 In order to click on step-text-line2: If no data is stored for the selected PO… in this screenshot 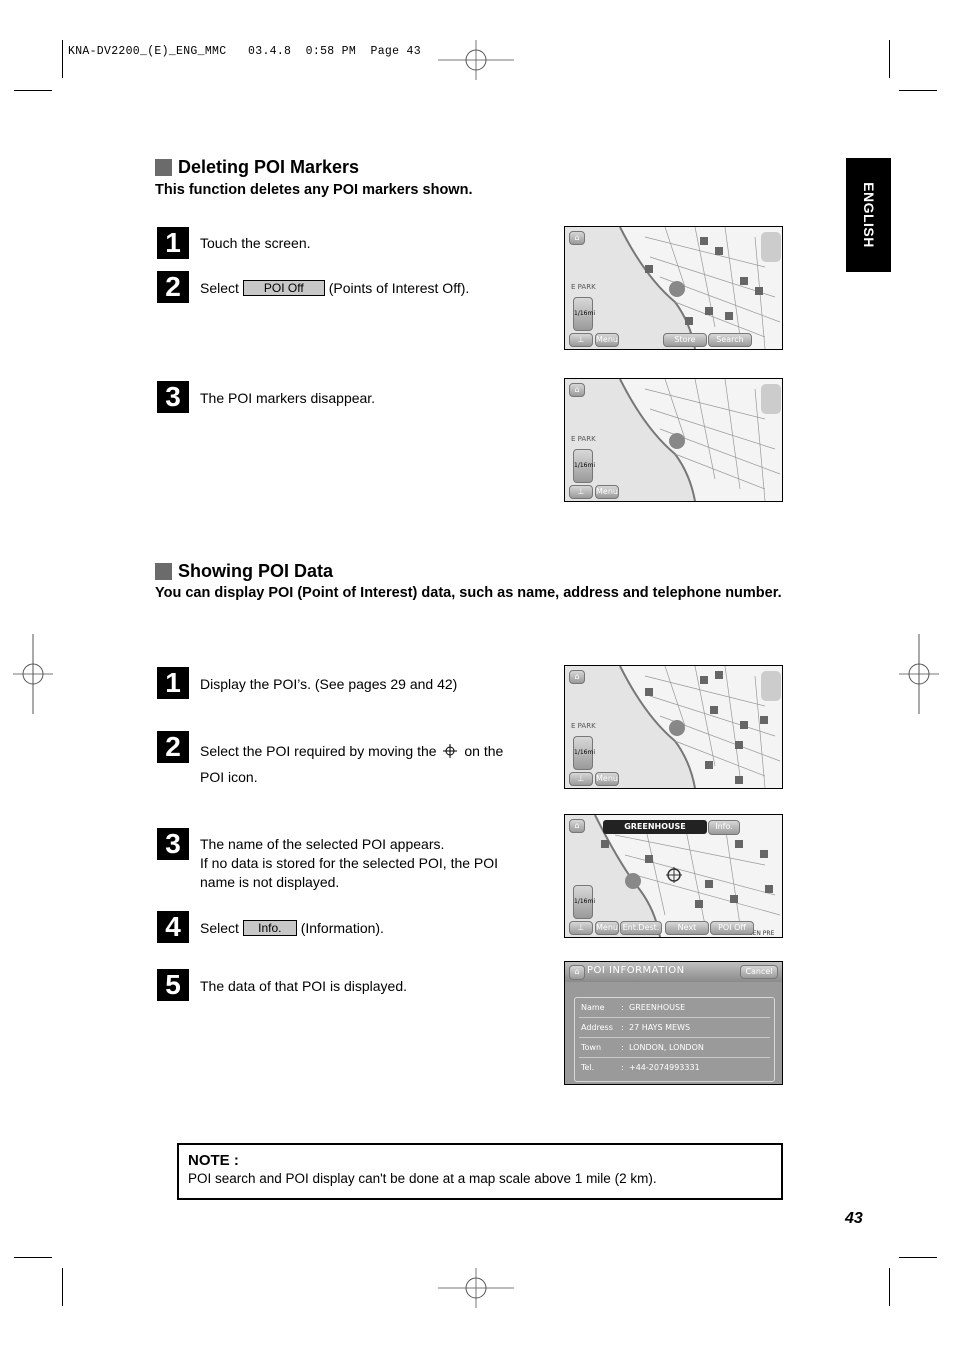, I will do `click(349, 863)`.